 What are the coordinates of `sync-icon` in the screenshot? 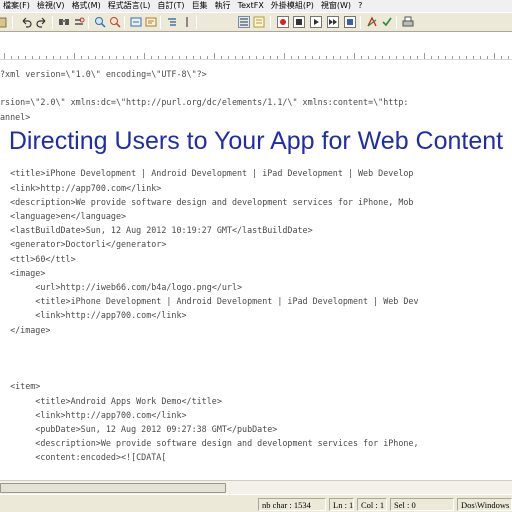 It's located at (136, 22).